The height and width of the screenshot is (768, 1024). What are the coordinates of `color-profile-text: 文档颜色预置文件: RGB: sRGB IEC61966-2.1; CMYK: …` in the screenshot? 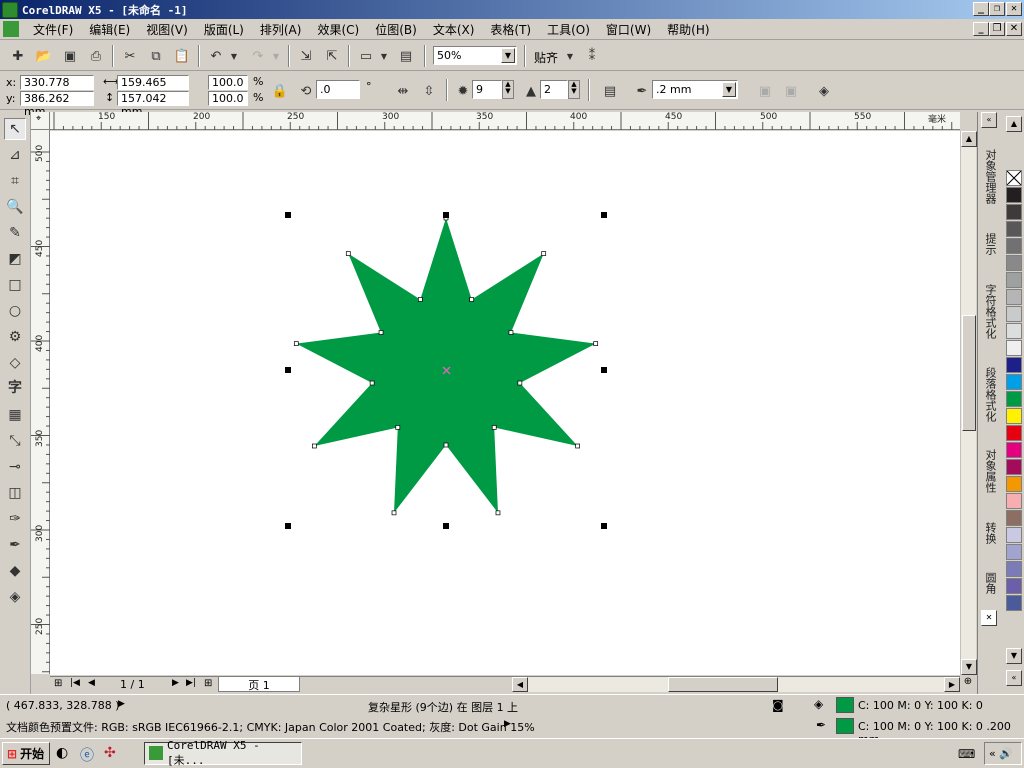 It's located at (270, 727).